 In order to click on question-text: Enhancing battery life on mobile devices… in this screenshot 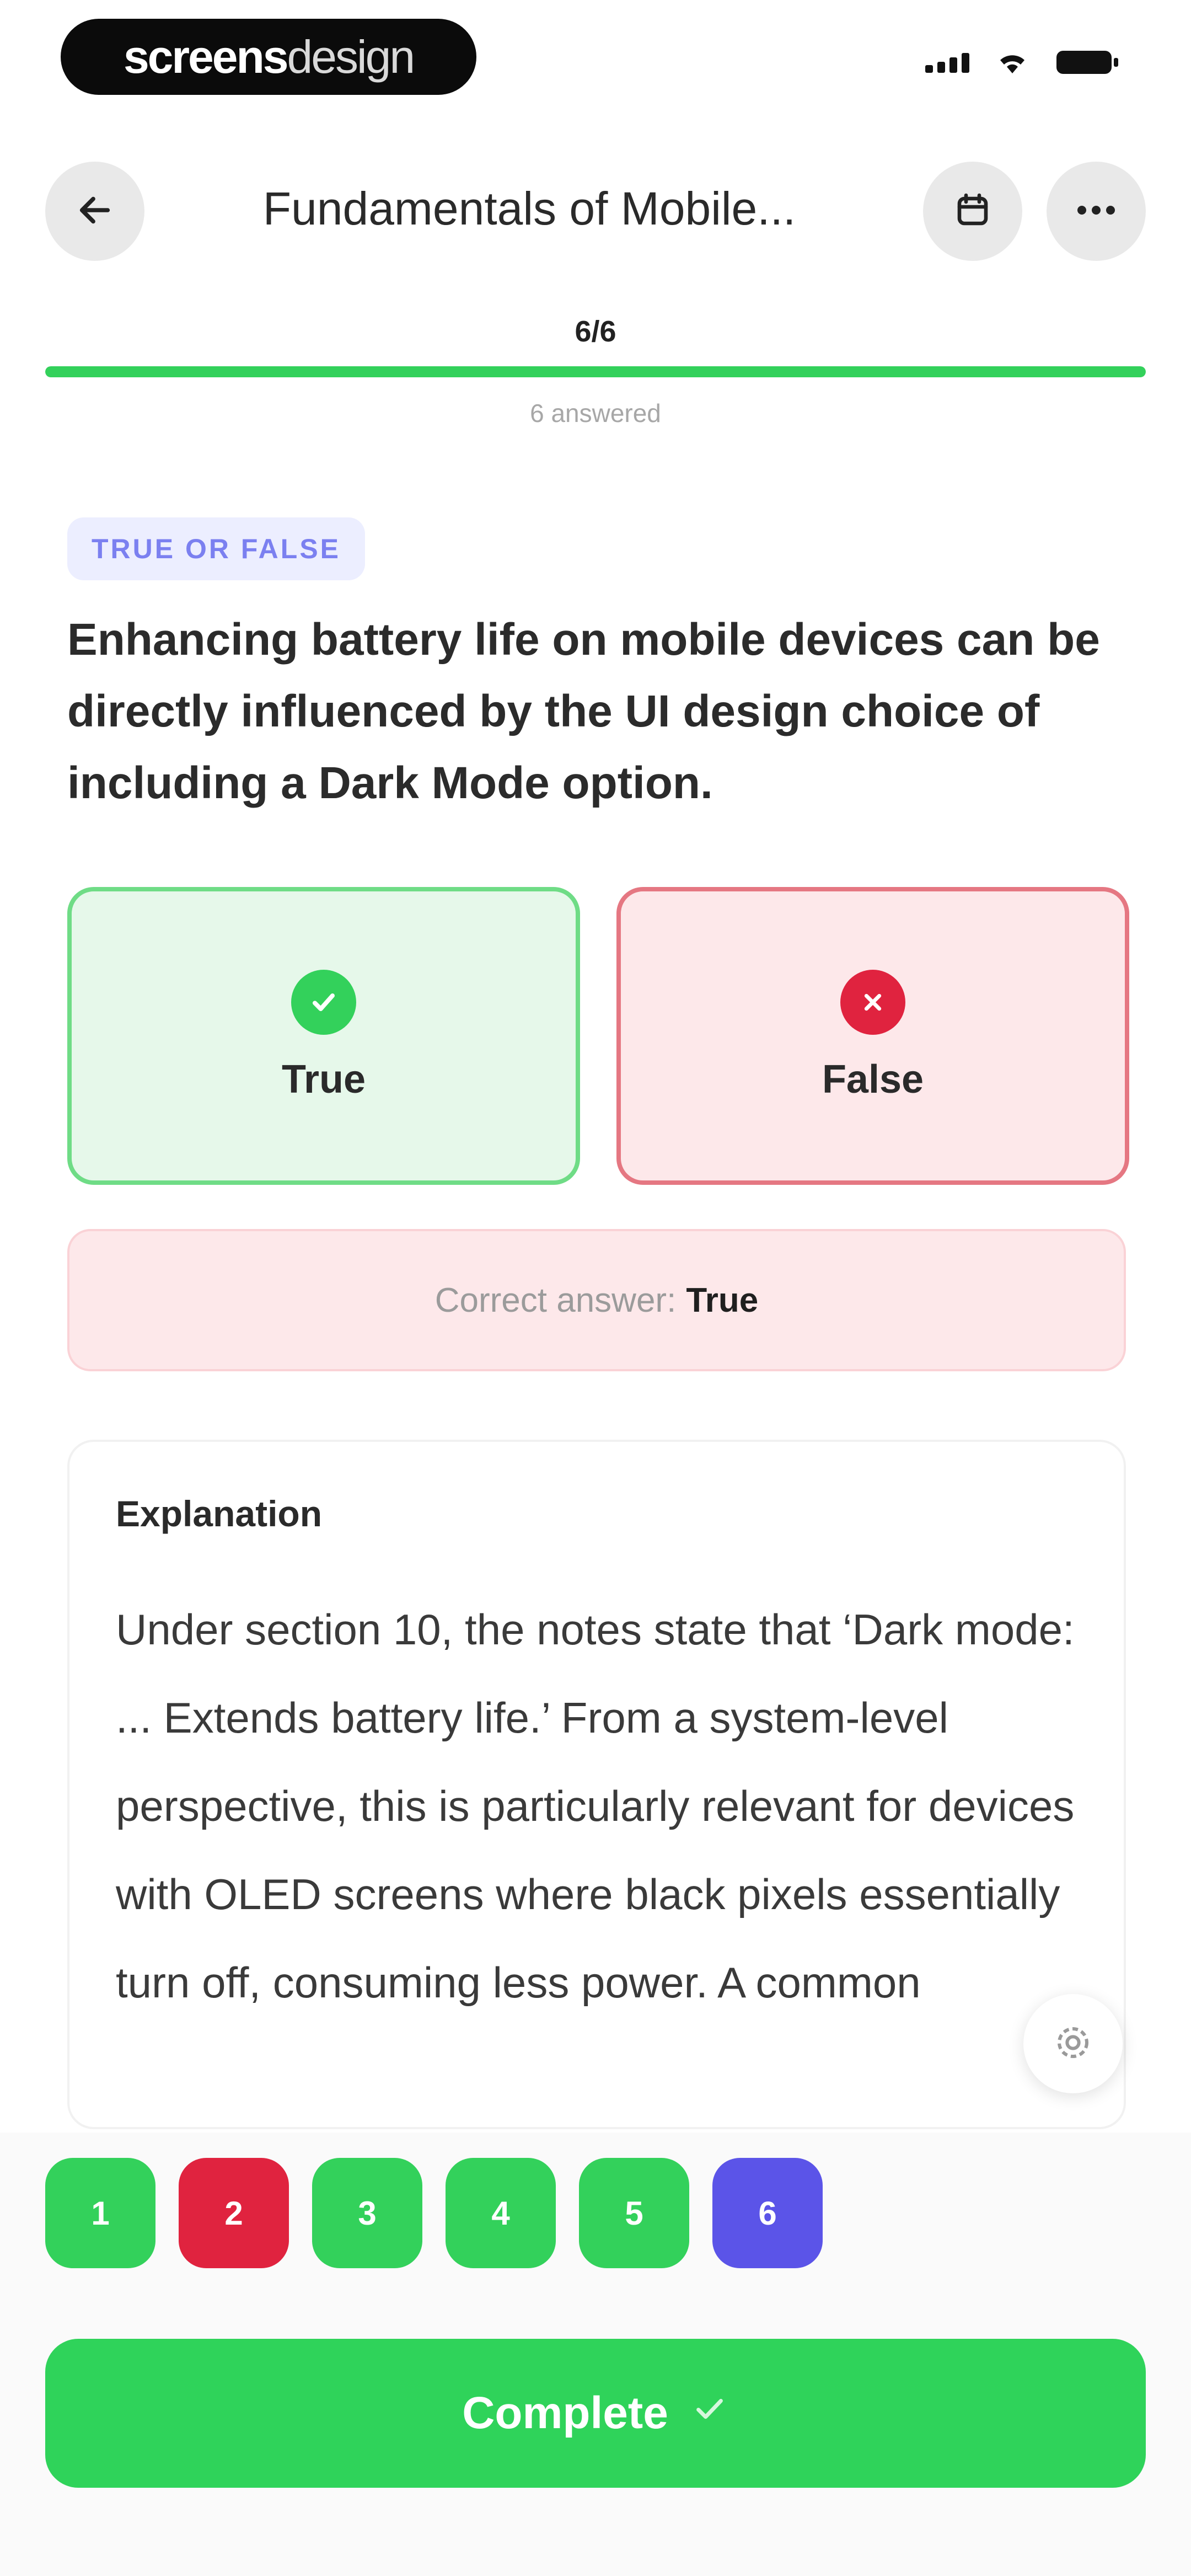, I will do `click(583, 711)`.